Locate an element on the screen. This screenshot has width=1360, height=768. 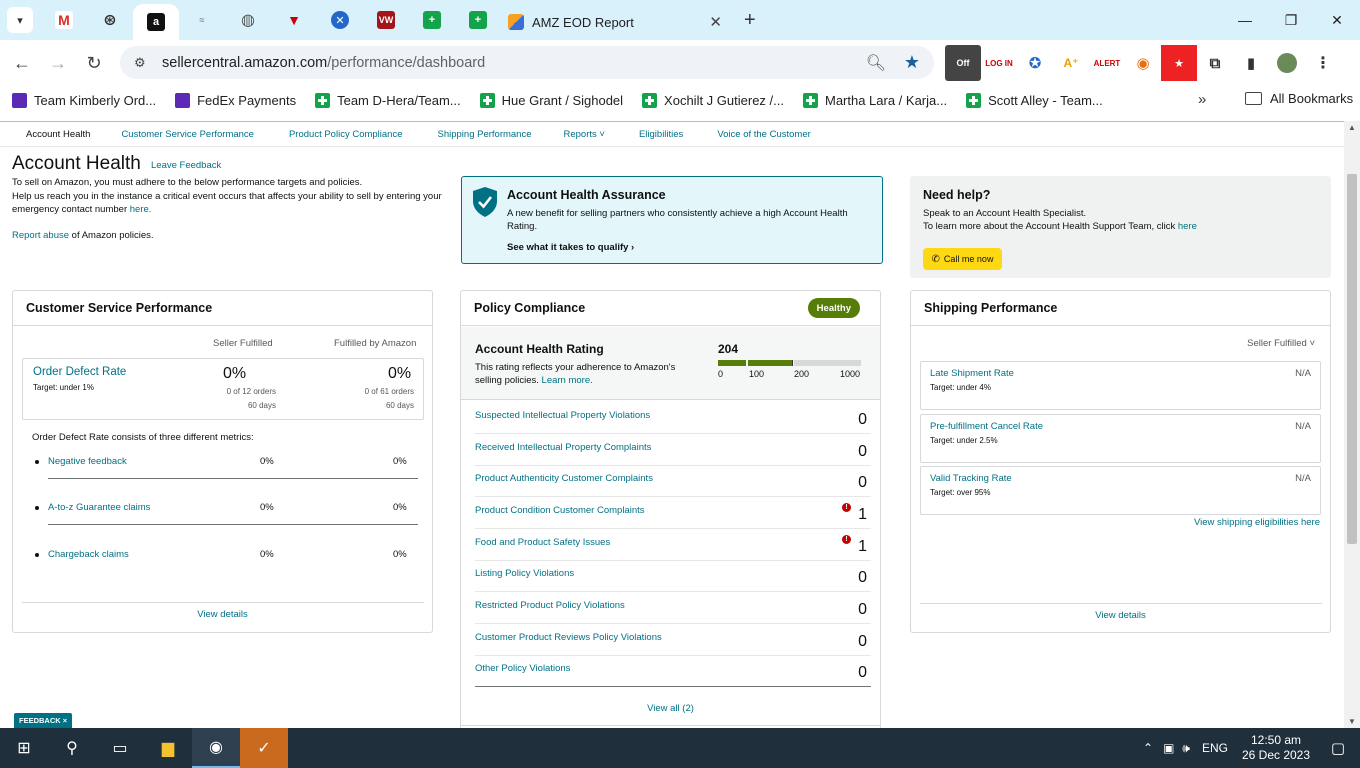
new-tab-button: + is located at coordinates (750, 20).